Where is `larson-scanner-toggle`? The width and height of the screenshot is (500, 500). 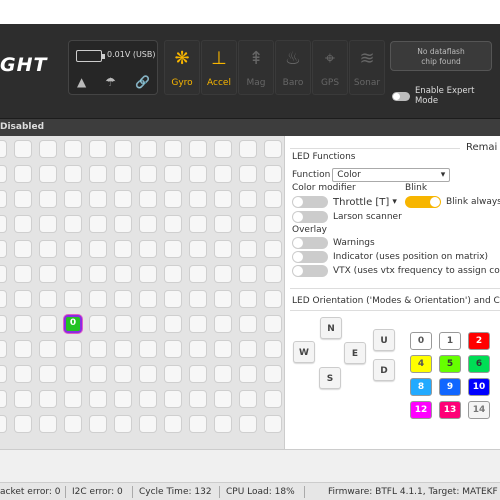
larson-scanner-toggle is located at coordinates (310, 217).